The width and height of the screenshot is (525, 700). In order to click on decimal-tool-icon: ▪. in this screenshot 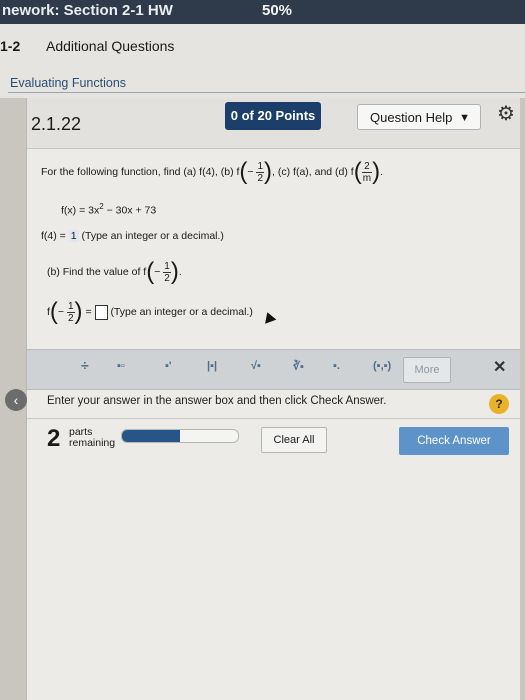, I will do `click(336, 366)`.